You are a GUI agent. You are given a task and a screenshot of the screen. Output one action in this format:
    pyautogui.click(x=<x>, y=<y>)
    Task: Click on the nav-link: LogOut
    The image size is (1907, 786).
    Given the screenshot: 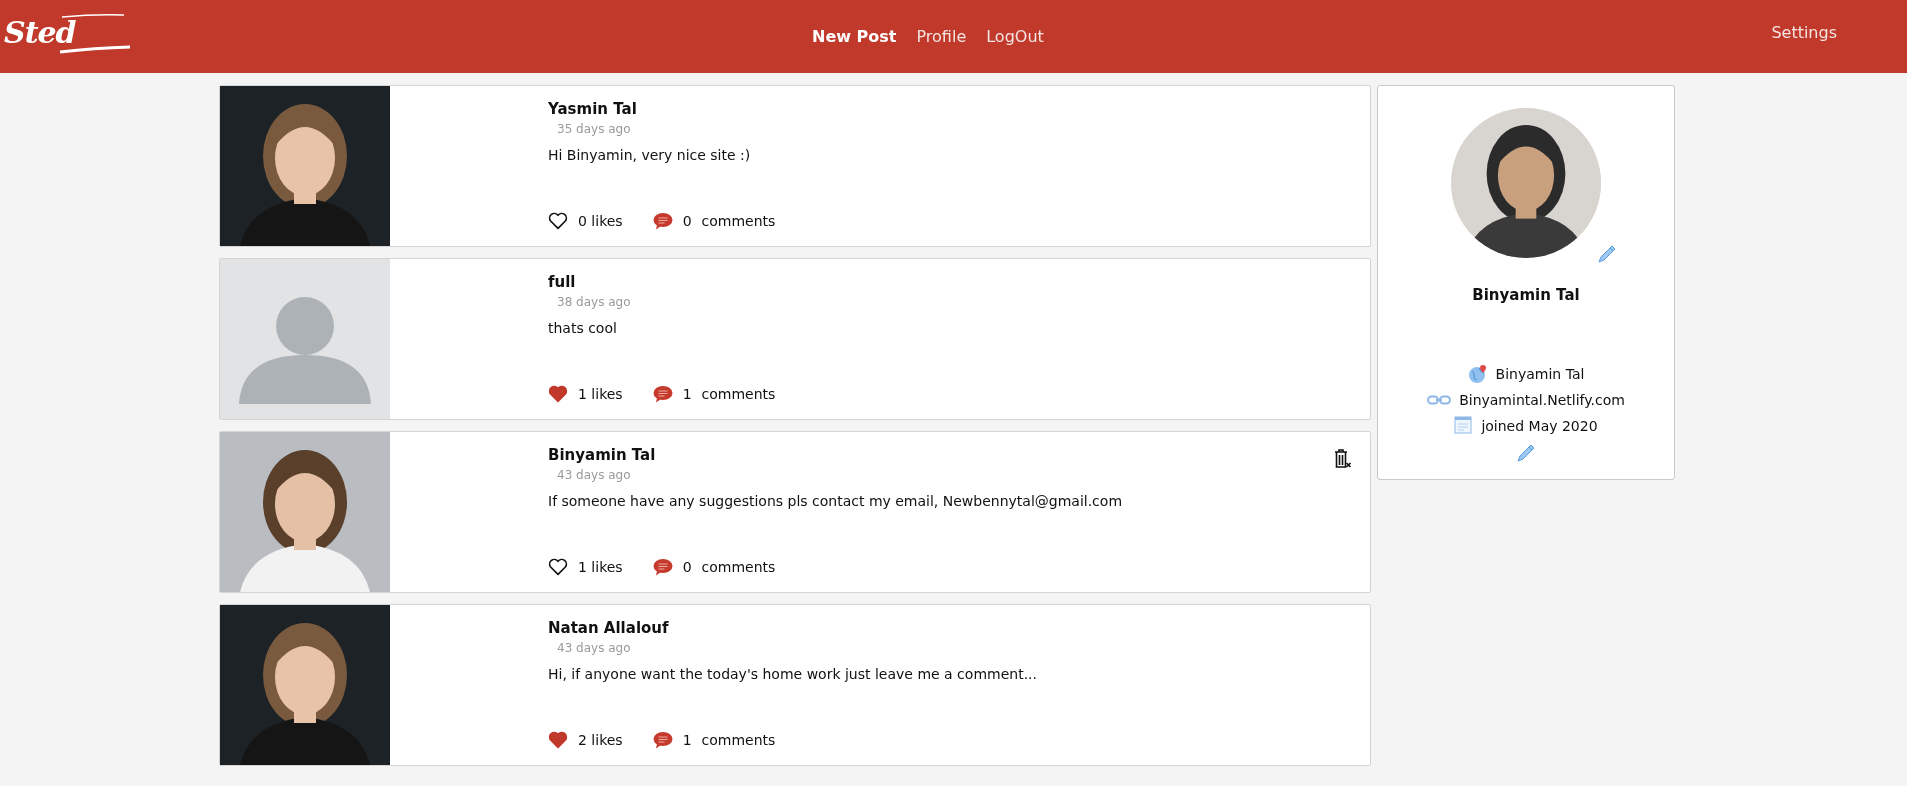 What is the action you would take?
    pyautogui.click(x=1015, y=36)
    